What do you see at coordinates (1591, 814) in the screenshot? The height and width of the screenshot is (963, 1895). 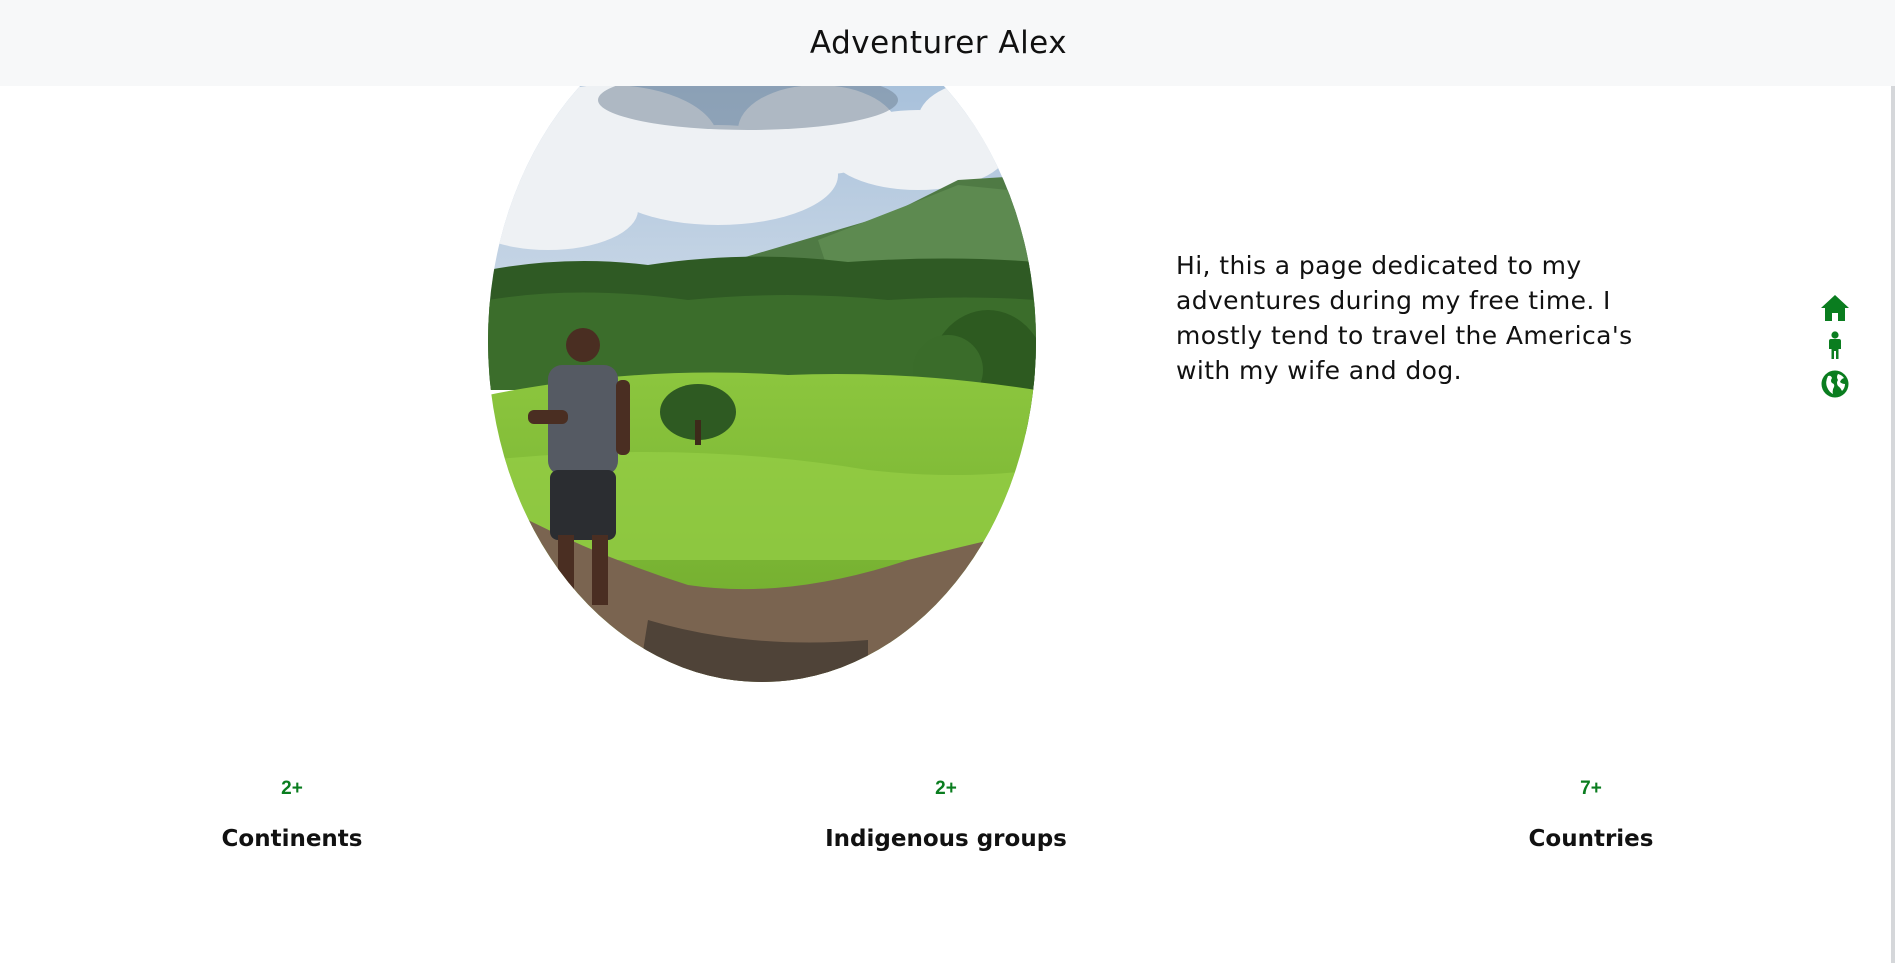 I see `stat-countries: 7+ Countries` at bounding box center [1591, 814].